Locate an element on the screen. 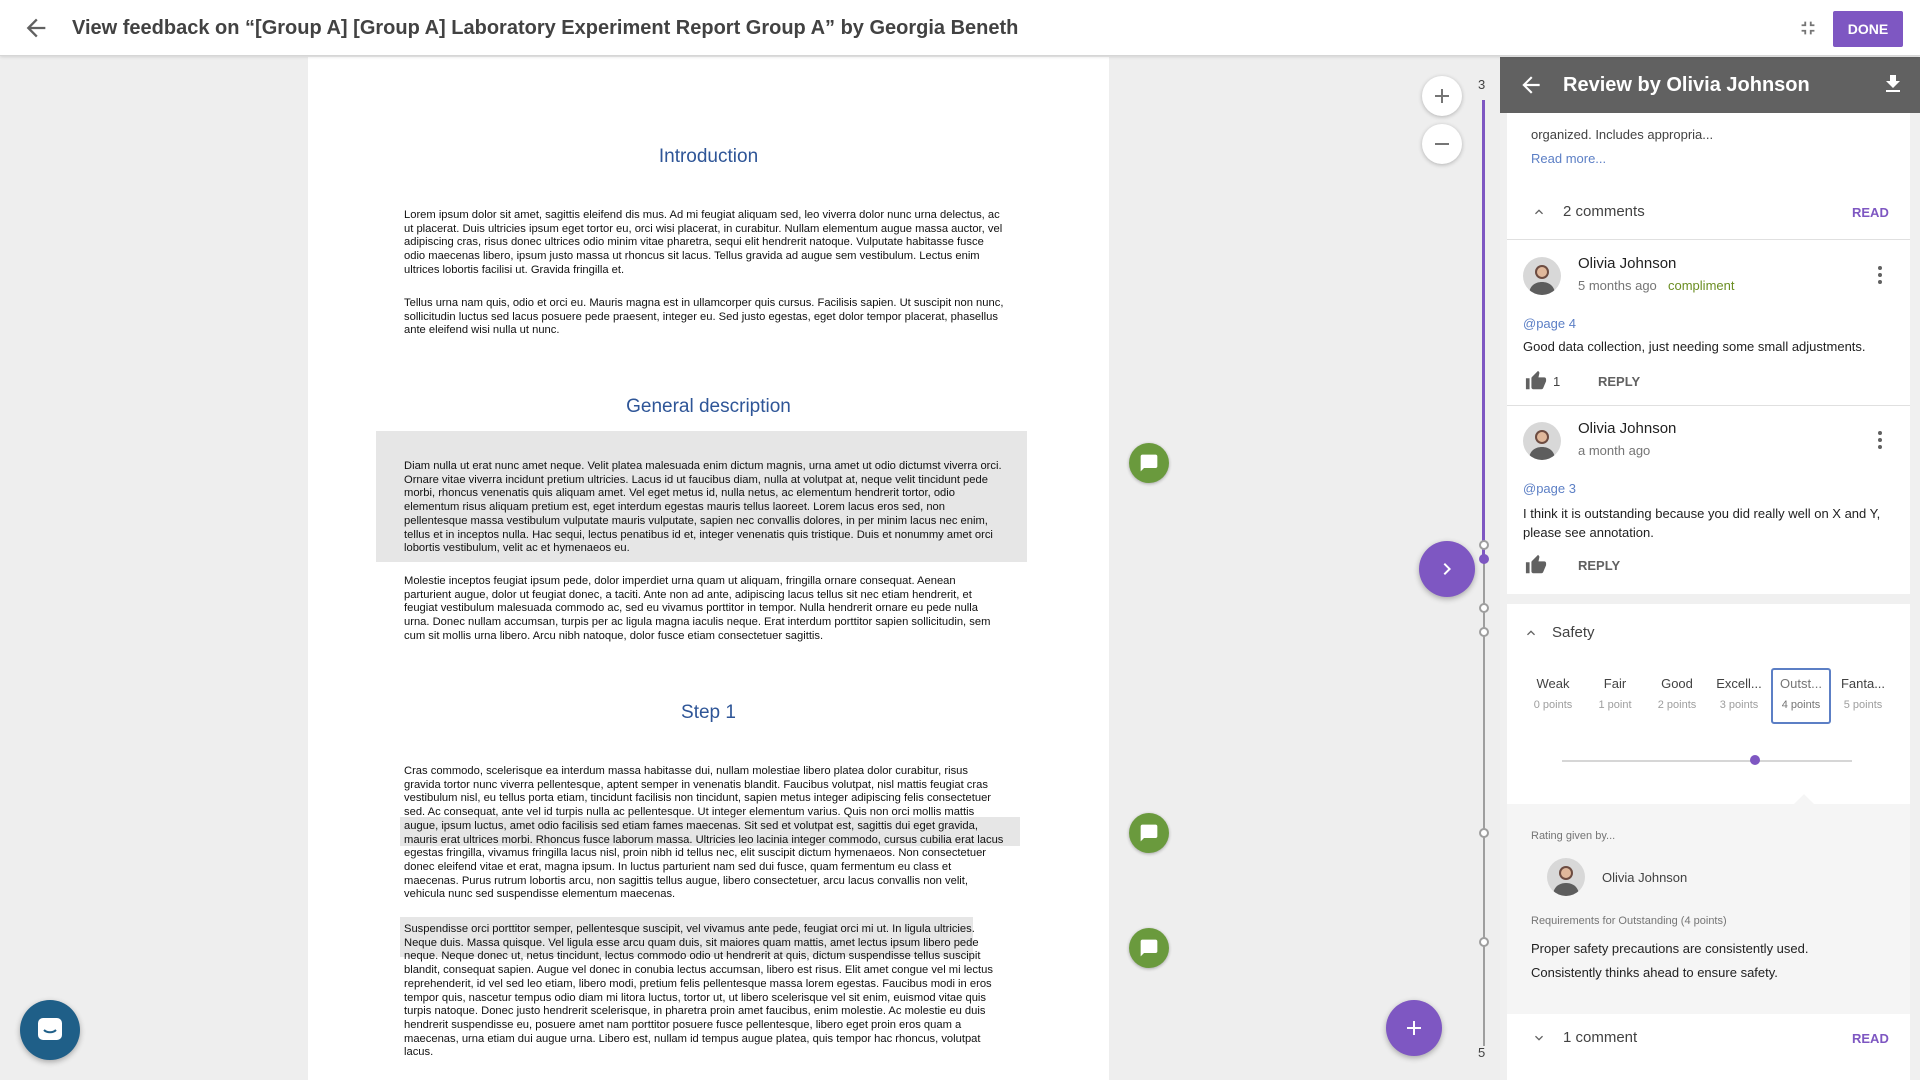 Image resolution: width=1920 pixels, height=1080 pixels. chat-support-button is located at coordinates (50, 1030).